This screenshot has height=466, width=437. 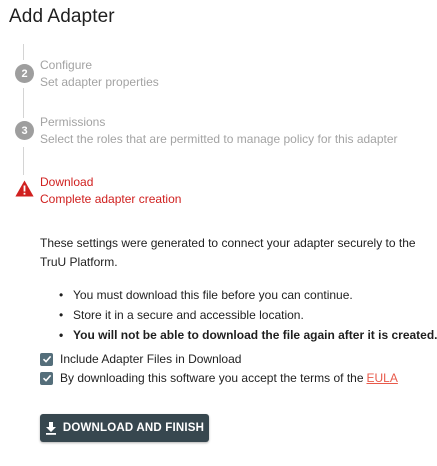 What do you see at coordinates (50, 428) in the screenshot?
I see `download-icon` at bounding box center [50, 428].